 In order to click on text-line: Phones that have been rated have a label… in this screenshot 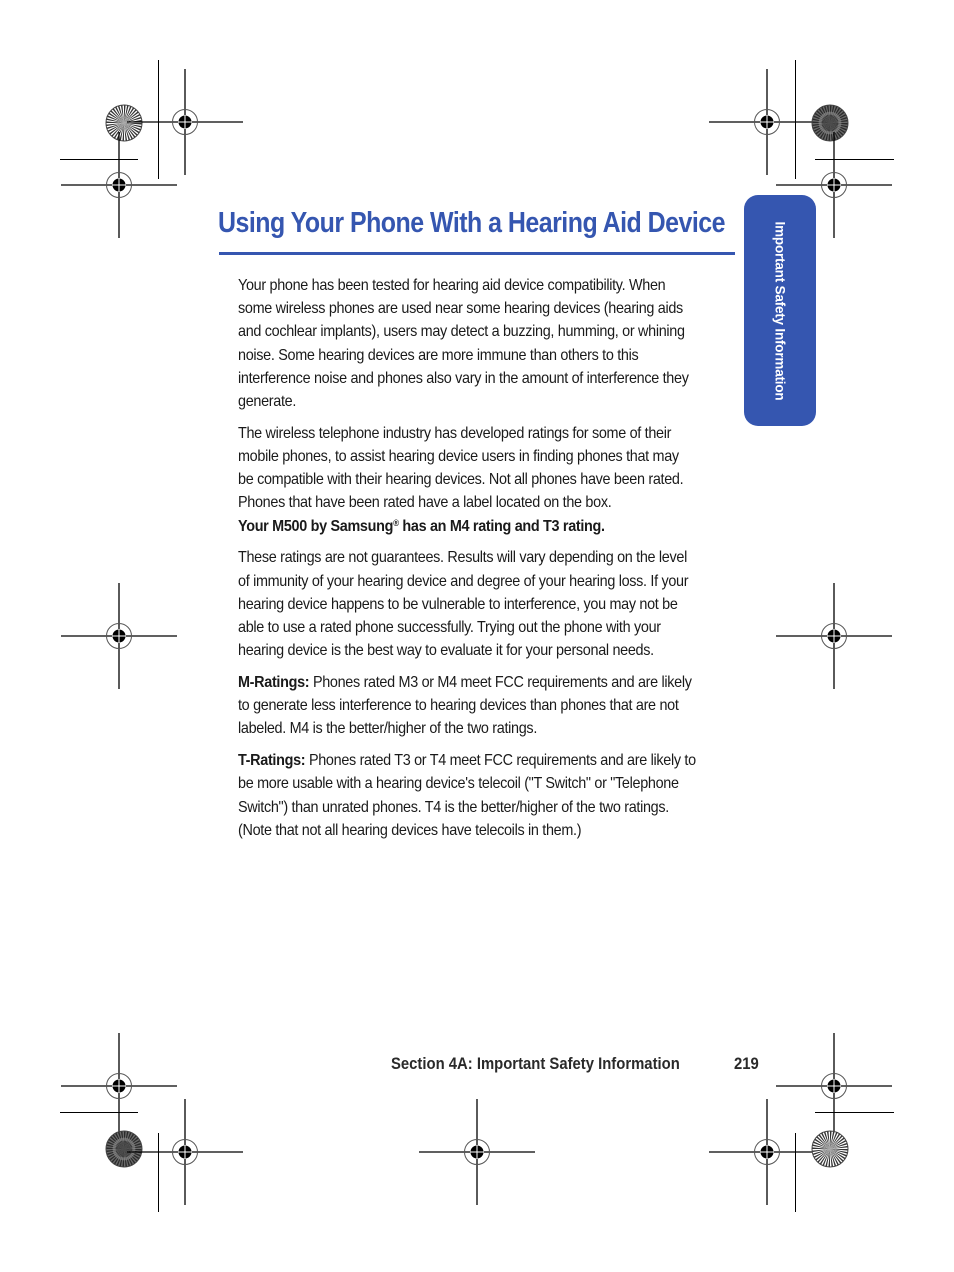, I will do `click(425, 503)`.